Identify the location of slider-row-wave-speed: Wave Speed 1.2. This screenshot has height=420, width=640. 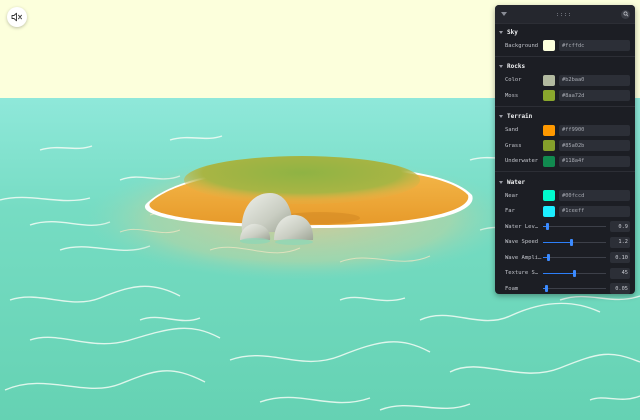
(565, 243).